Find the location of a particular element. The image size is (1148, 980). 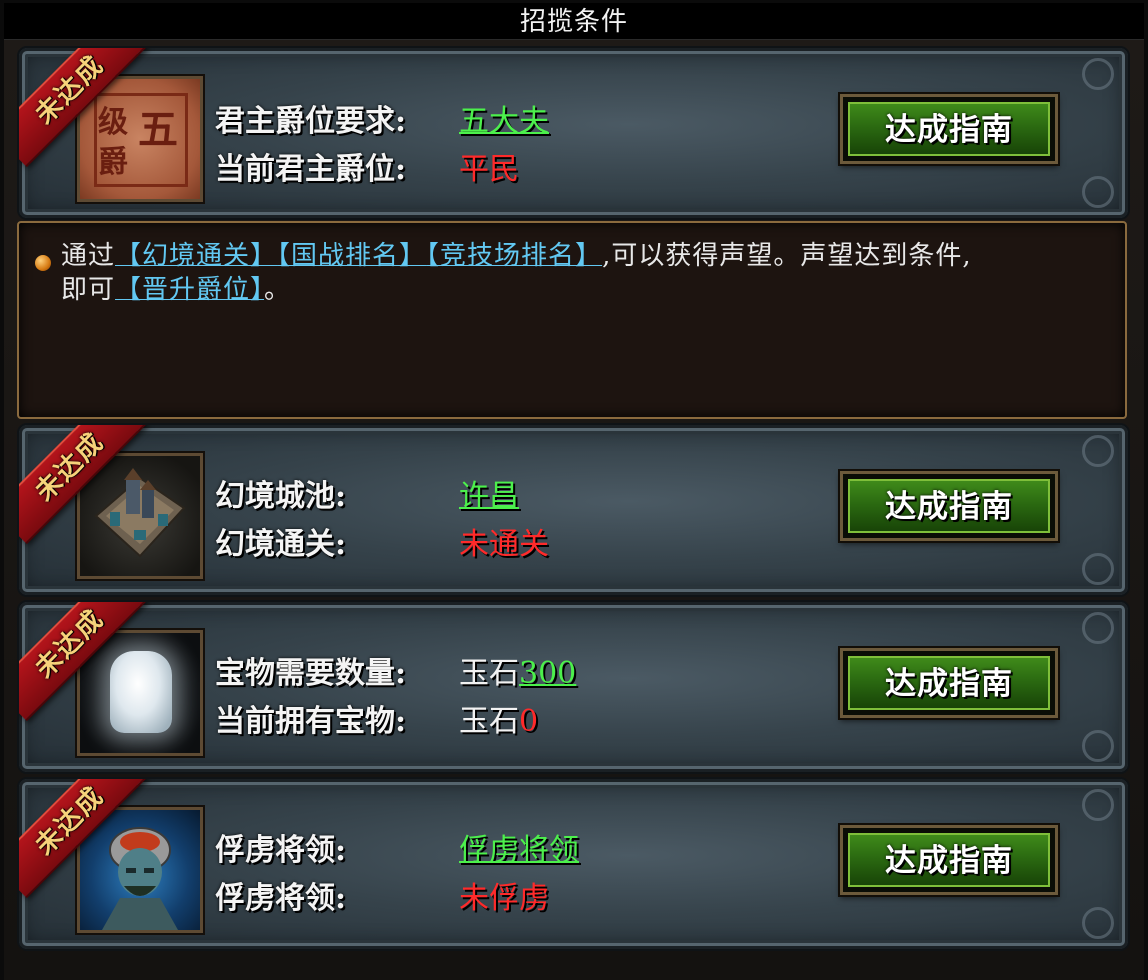

desc-end: 。 is located at coordinates (278, 290).